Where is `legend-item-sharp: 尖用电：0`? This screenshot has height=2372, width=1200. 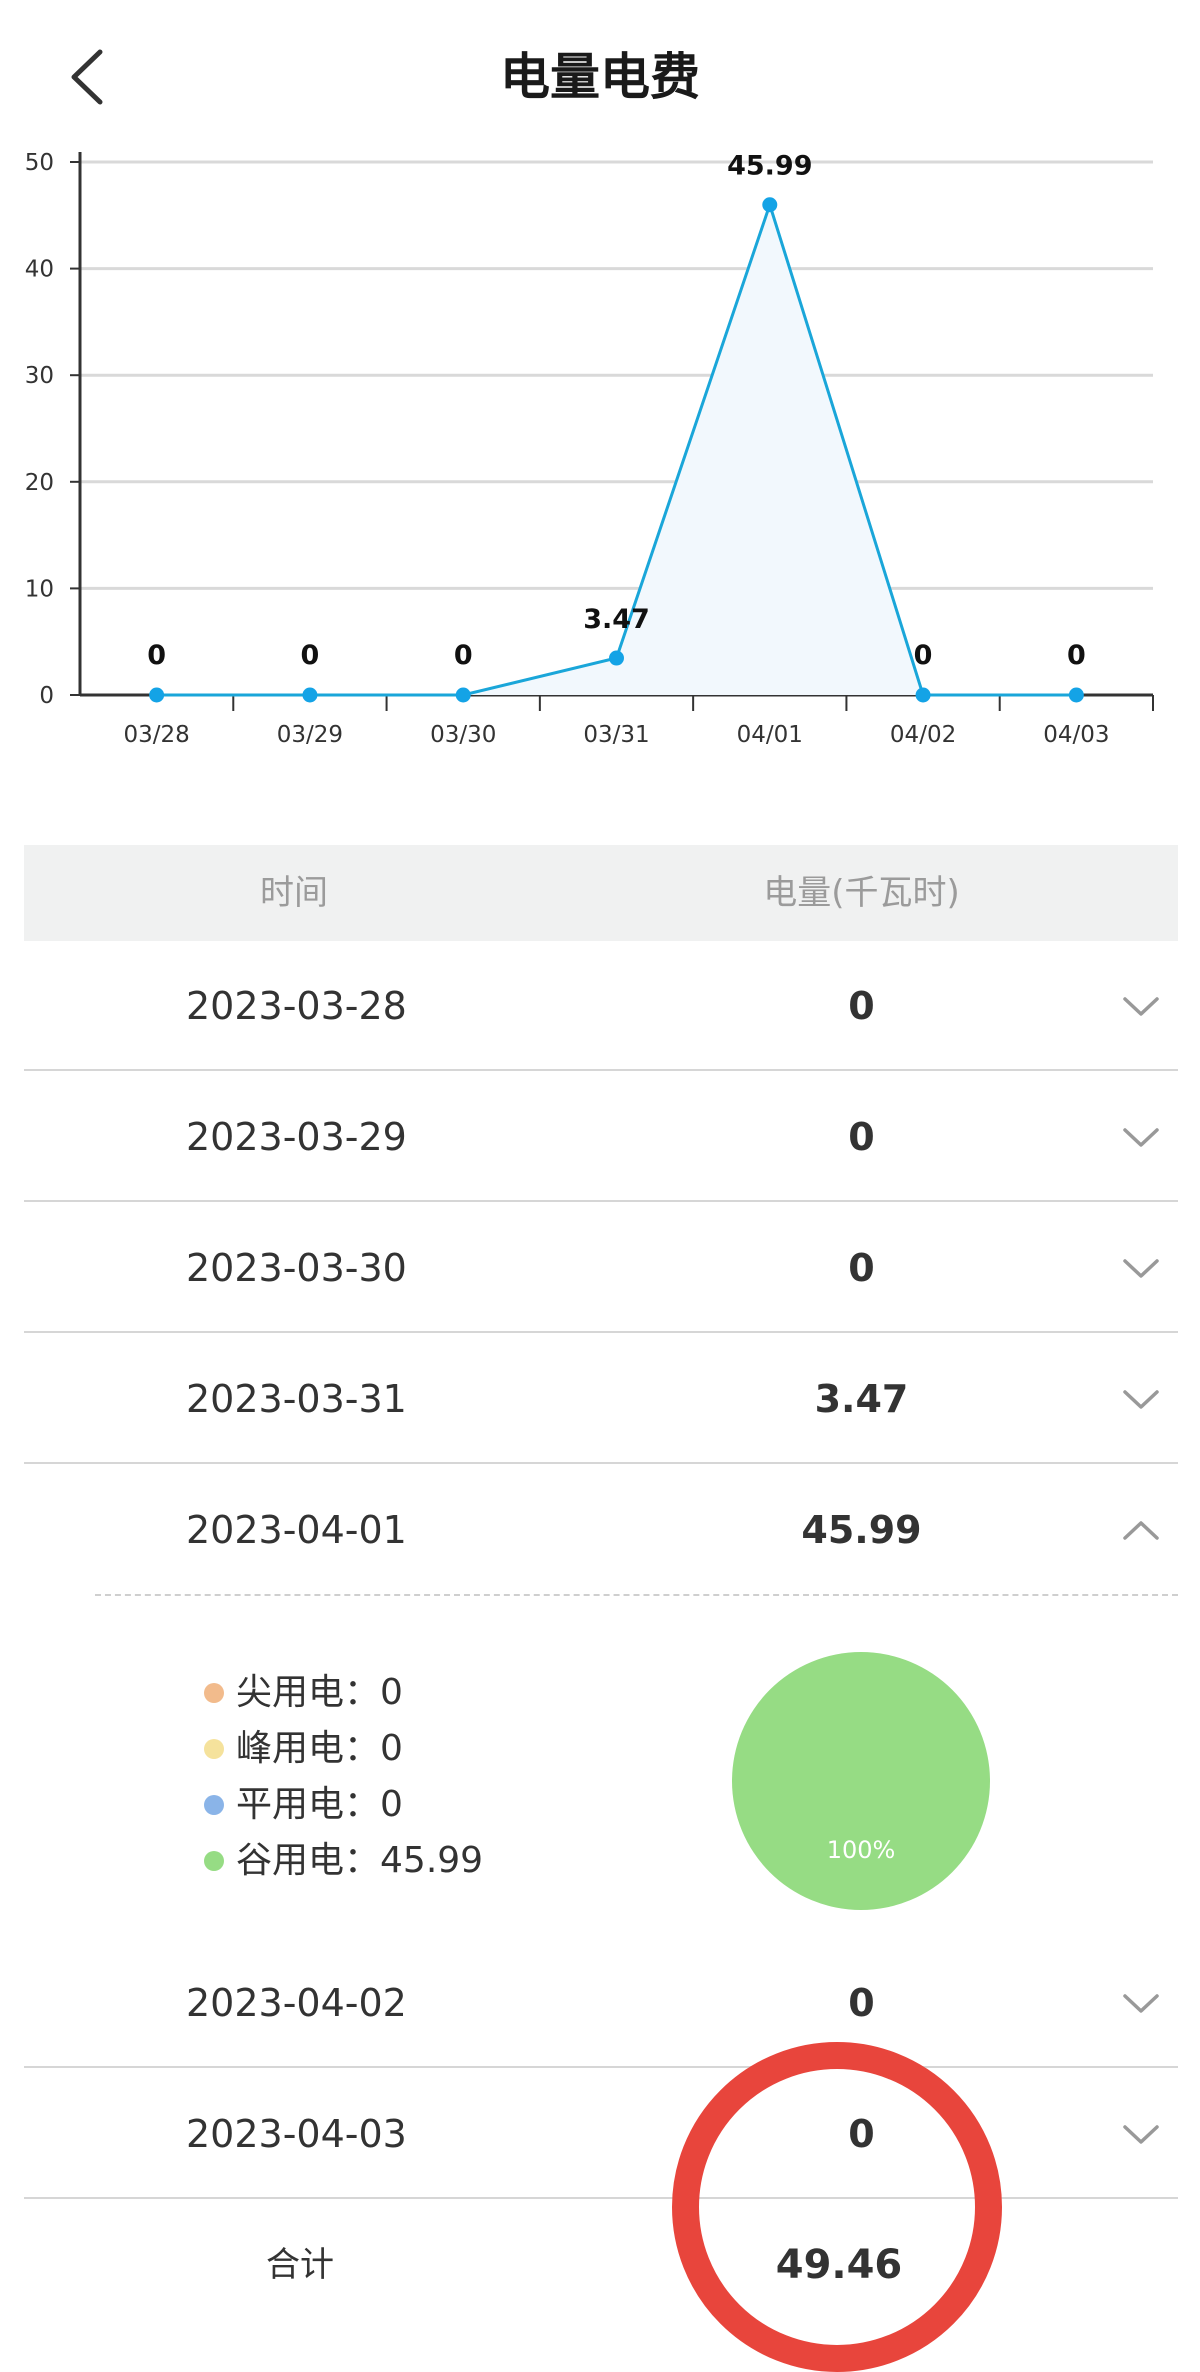
legend-item-sharp: 尖用电：0 is located at coordinates (341, 1693).